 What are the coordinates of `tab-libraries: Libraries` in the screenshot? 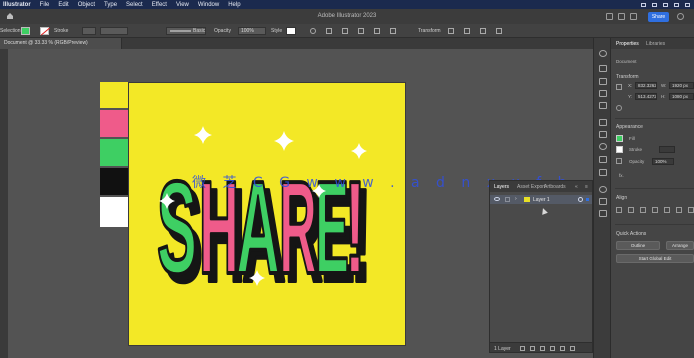 It's located at (655, 44).